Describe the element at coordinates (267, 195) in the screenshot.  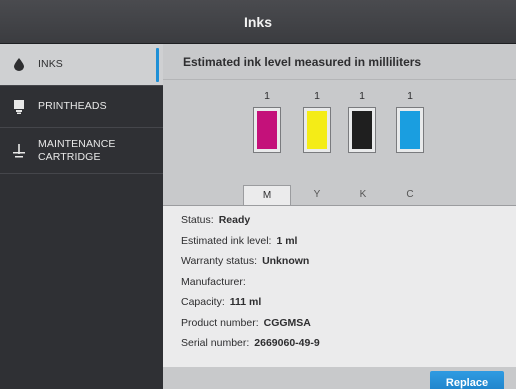
I see `tab-m: M` at that location.